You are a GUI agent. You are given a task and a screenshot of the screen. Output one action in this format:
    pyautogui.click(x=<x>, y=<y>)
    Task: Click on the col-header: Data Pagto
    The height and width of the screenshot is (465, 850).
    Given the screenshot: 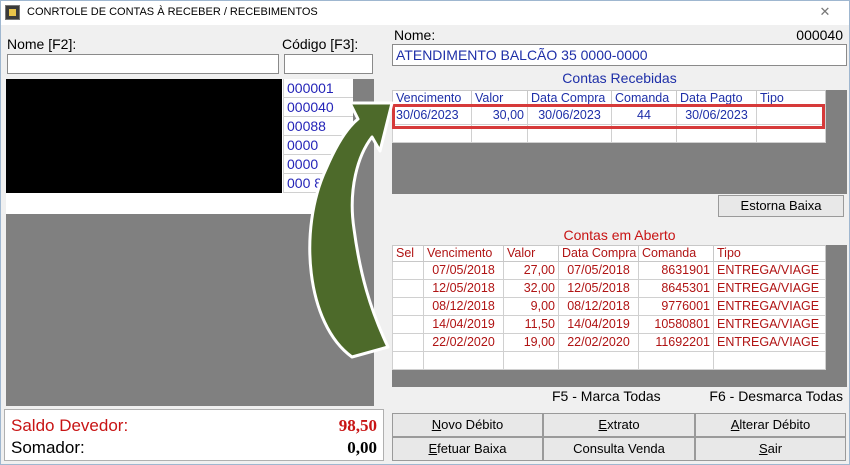 What is the action you would take?
    pyautogui.click(x=716, y=98)
    